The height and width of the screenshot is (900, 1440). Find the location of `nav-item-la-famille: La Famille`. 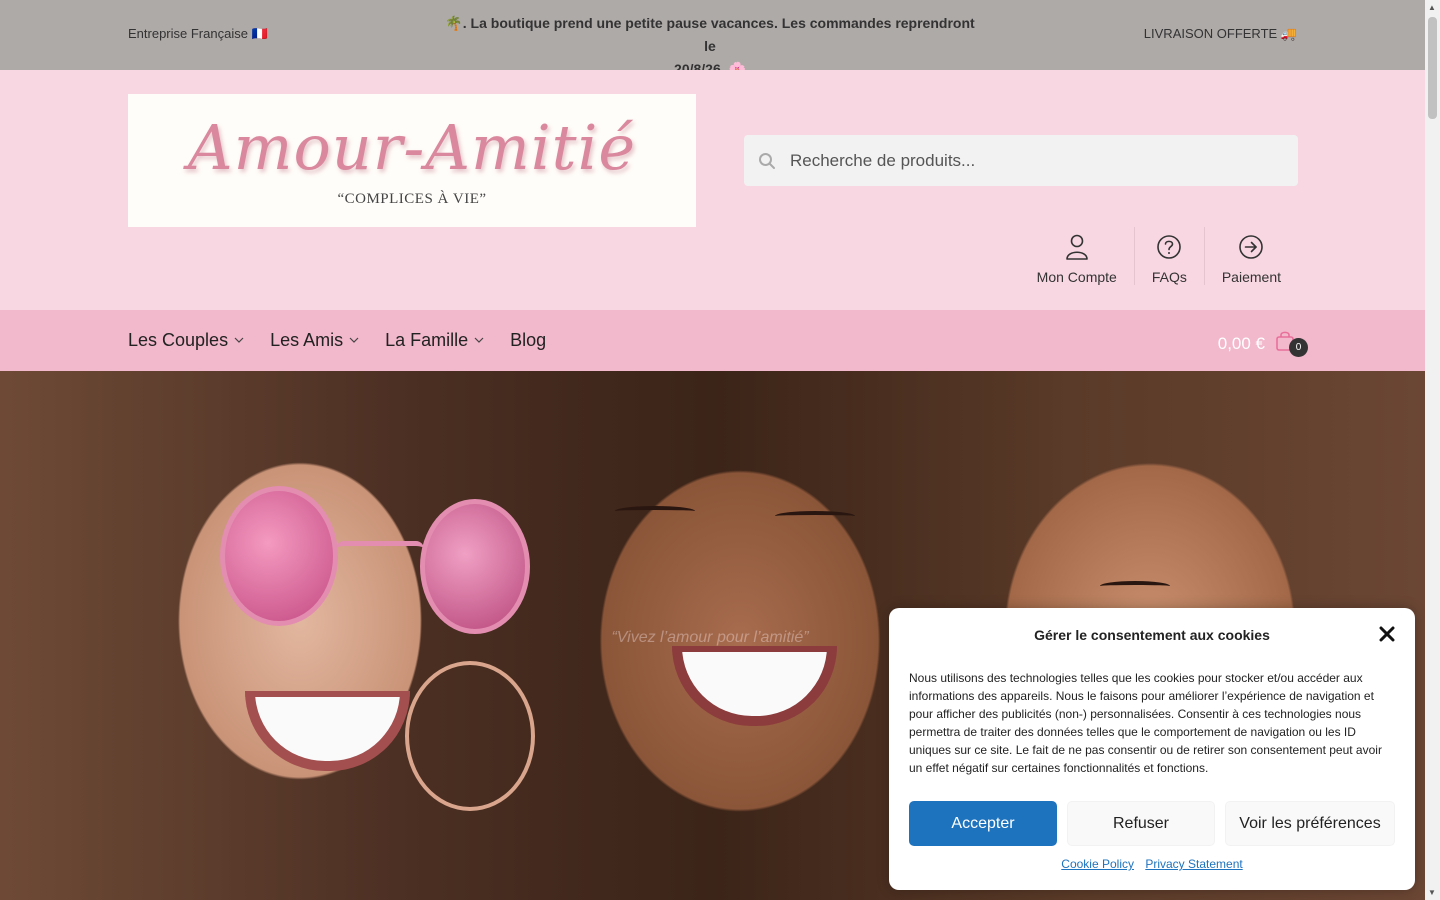

nav-item-la-famille: La Famille is located at coordinates (434, 340).